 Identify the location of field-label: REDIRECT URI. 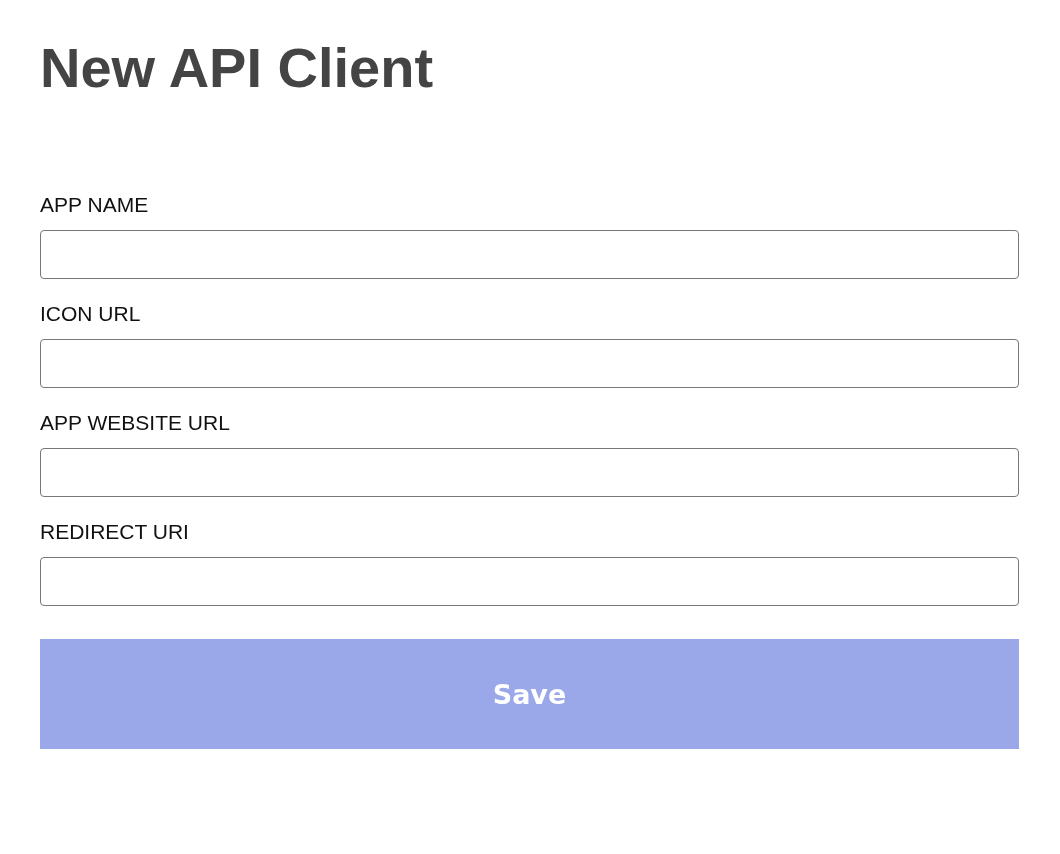
(115, 532).